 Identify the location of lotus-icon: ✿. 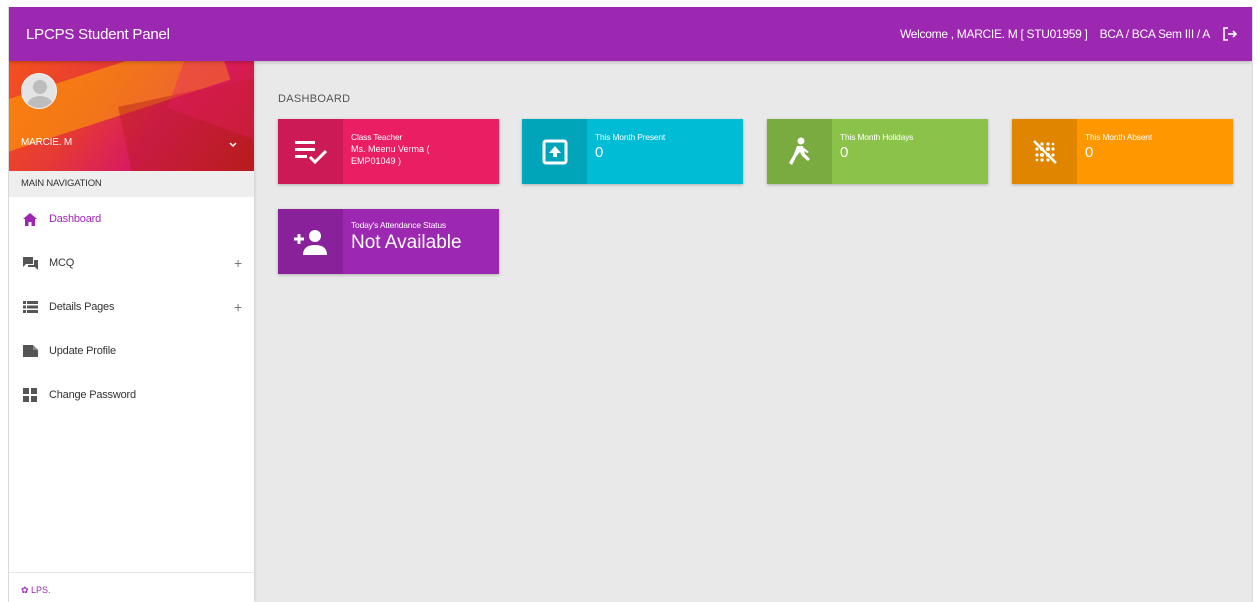
(26, 590).